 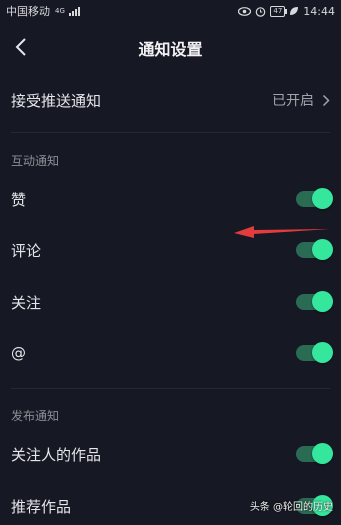 What do you see at coordinates (170, 100) in the screenshot?
I see `push-notification-row: 接受推送通知 已开启` at bounding box center [170, 100].